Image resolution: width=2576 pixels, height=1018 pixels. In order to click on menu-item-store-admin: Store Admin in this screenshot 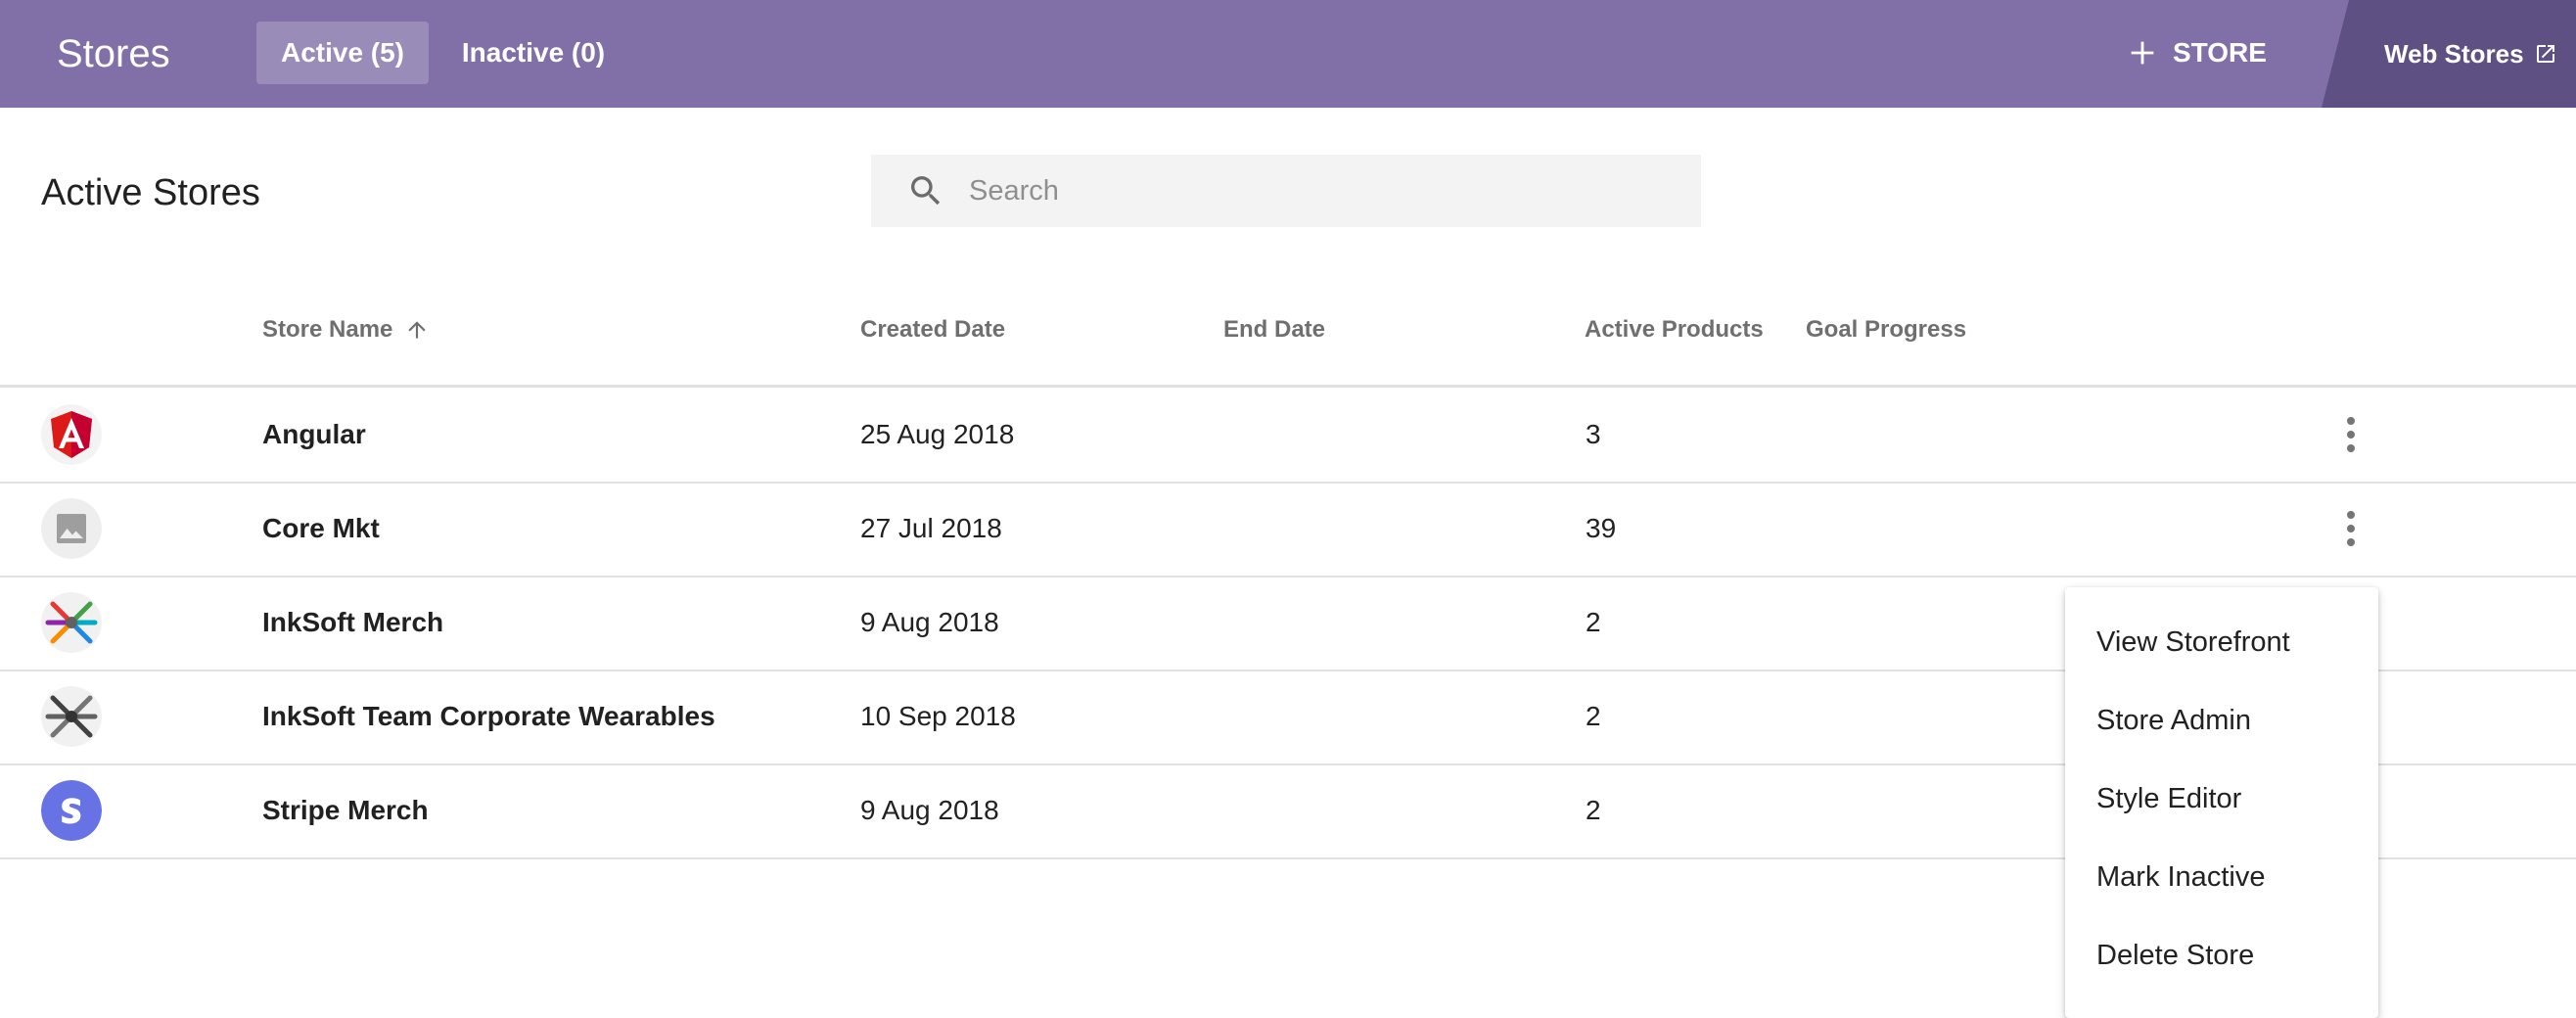, I will do `click(2173, 720)`.